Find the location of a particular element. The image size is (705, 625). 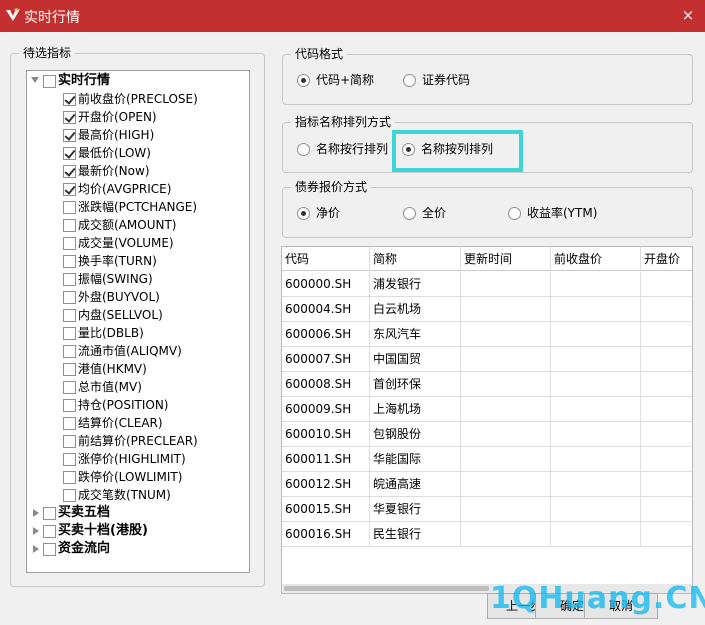

table-cell: 600000.SH is located at coordinates (326, 284).